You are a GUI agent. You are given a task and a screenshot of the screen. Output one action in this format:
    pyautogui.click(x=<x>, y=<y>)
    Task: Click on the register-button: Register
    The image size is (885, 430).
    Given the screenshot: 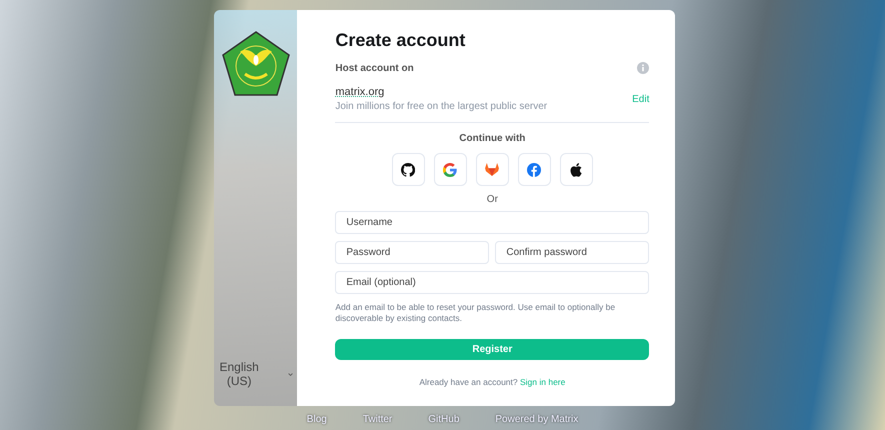 What is the action you would take?
    pyautogui.click(x=492, y=349)
    